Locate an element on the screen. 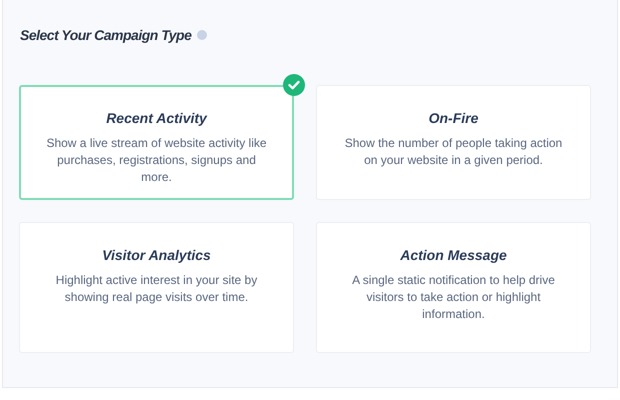 This screenshot has width=620, height=400. card-description: Show the number of people taking action on your website in a given period. is located at coordinates (454, 152).